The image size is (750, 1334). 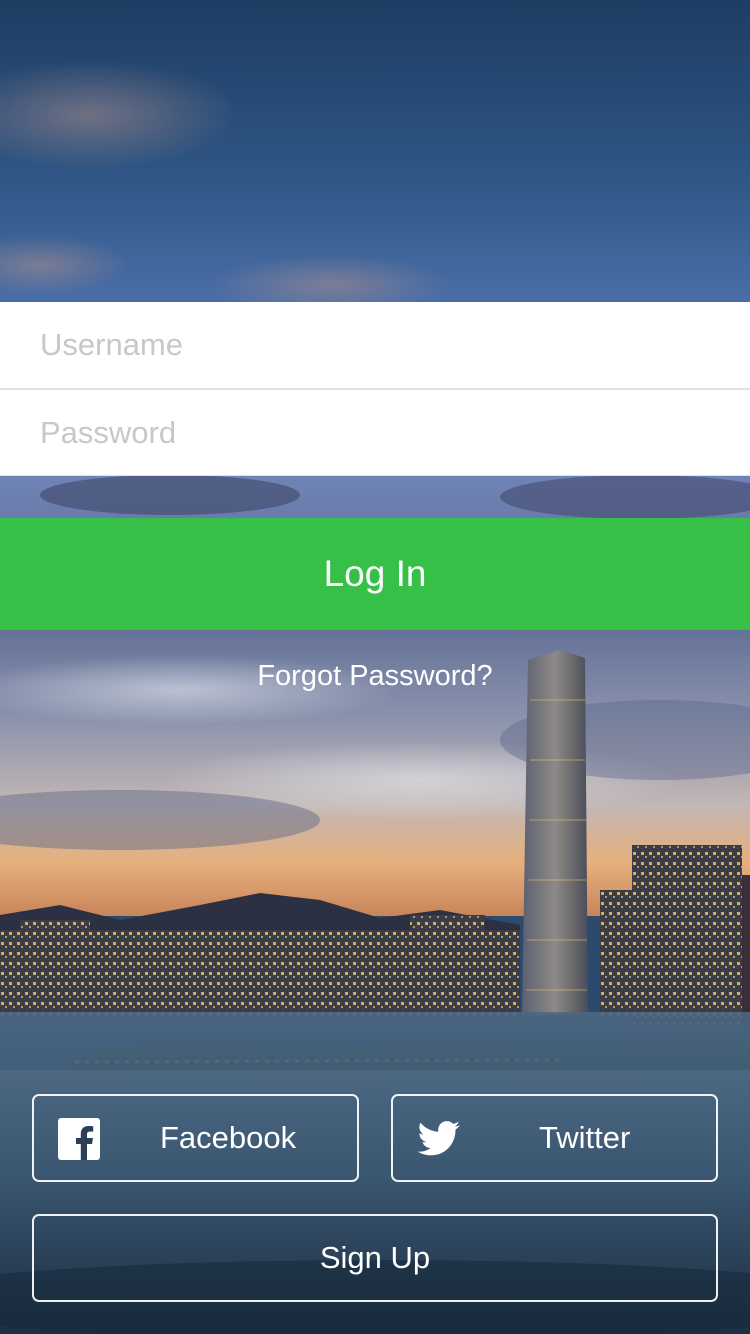 I want to click on username-row, so click(x=375, y=346).